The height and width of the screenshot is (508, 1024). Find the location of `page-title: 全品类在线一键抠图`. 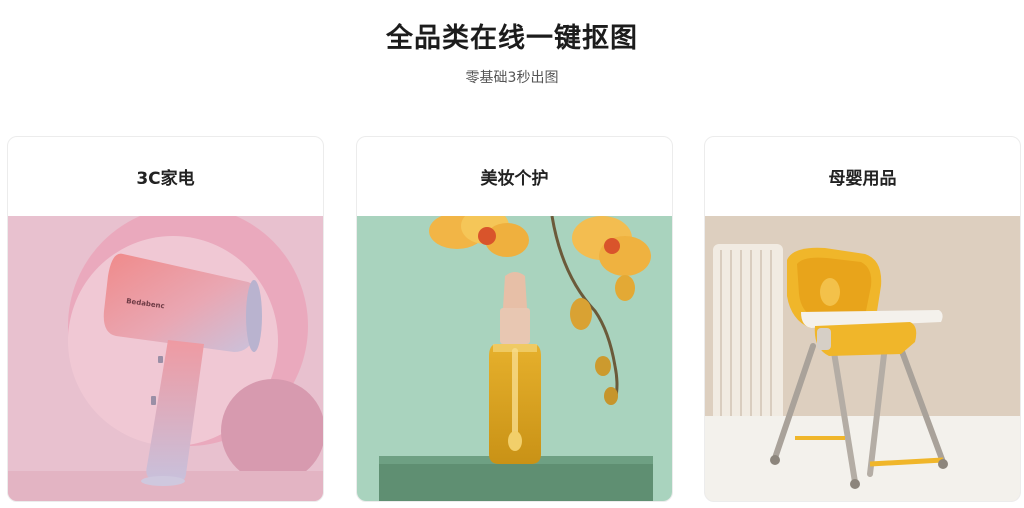

page-title: 全品类在线一键抠图 is located at coordinates (512, 38).